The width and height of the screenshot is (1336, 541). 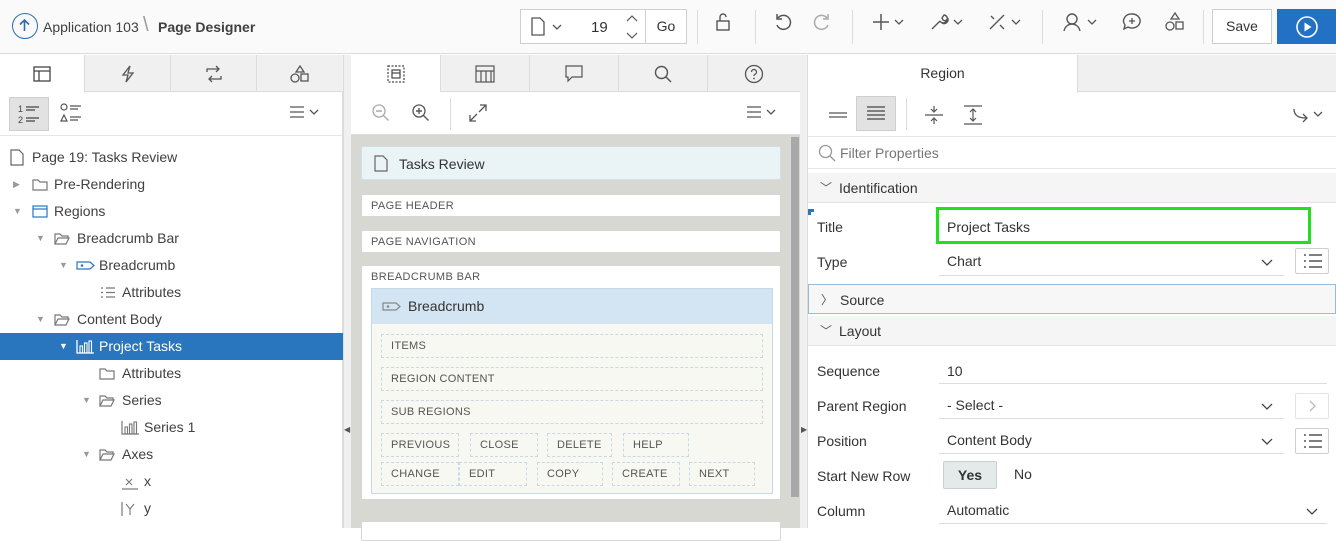 What do you see at coordinates (663, 73) in the screenshot?
I see `tab-search` at bounding box center [663, 73].